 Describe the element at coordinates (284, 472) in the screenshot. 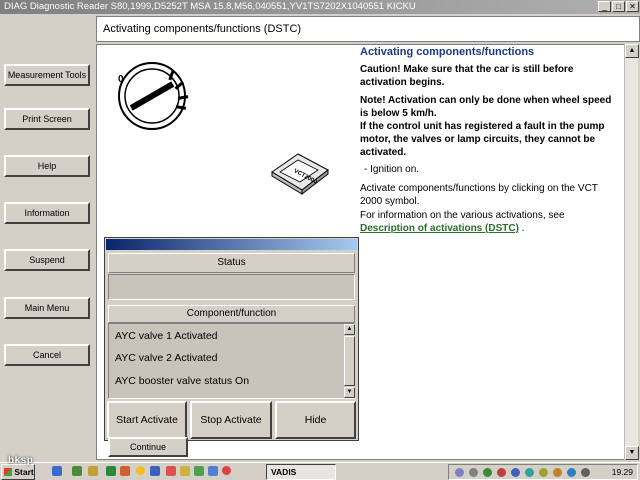

I see `vadis-task-label: VADIS` at that location.